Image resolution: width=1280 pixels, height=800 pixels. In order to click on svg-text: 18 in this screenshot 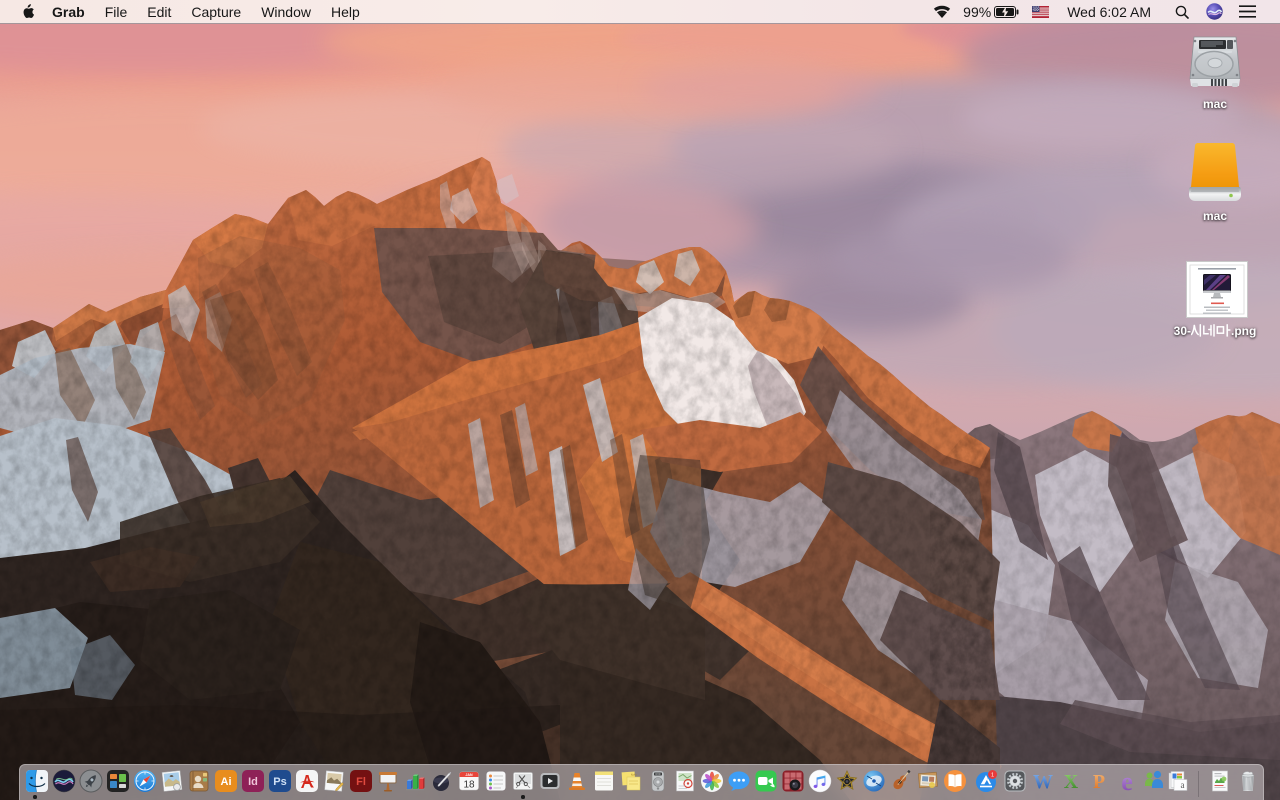, I will do `click(469, 785)`.